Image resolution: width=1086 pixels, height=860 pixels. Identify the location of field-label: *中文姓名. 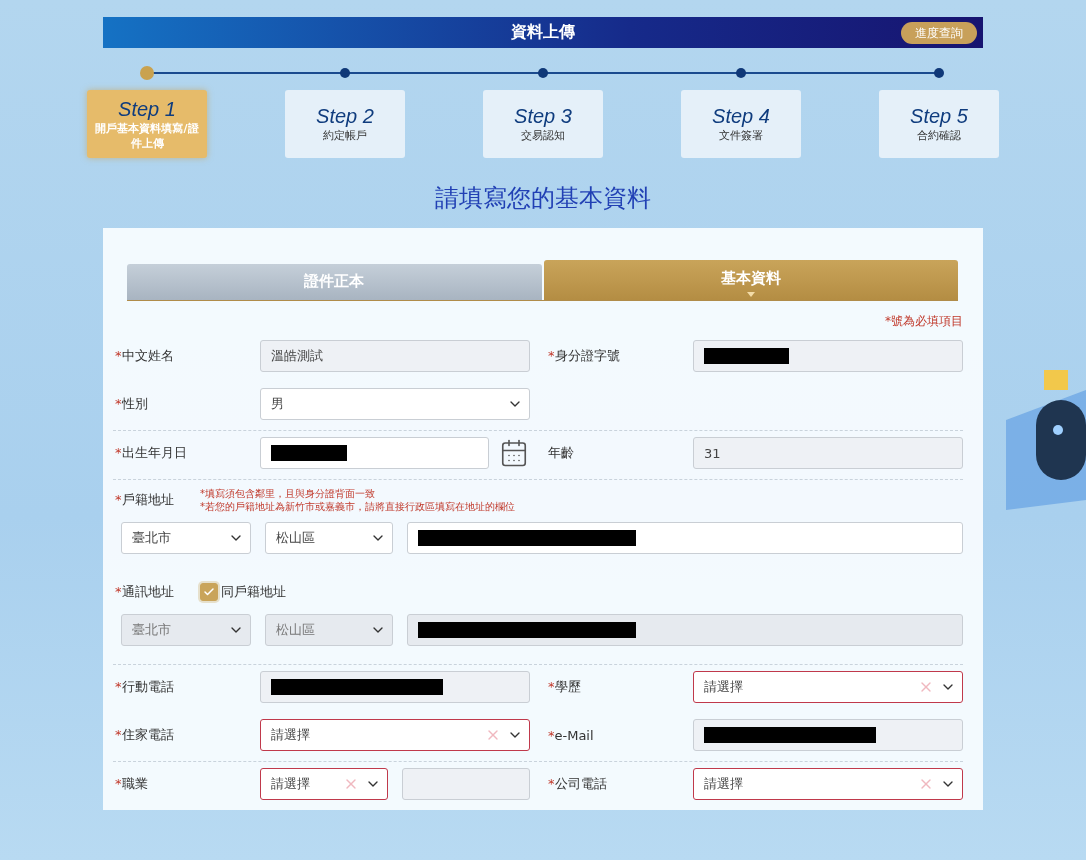
(144, 356).